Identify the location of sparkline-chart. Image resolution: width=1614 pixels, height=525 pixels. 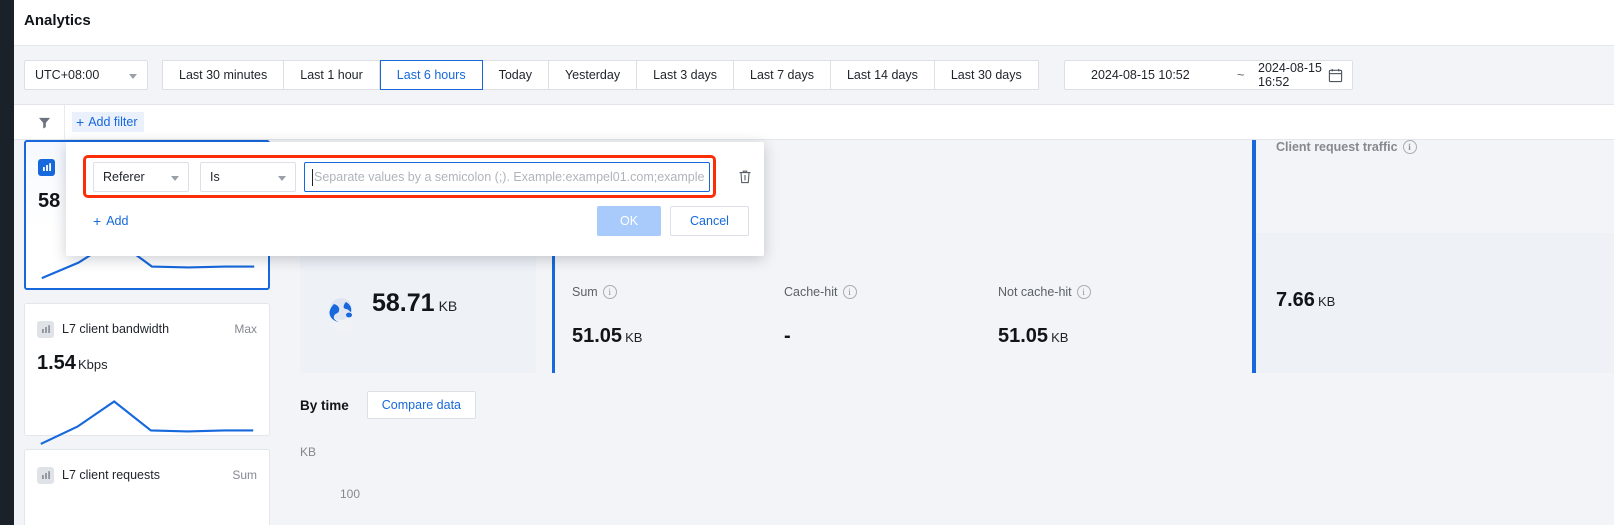
(147, 422).